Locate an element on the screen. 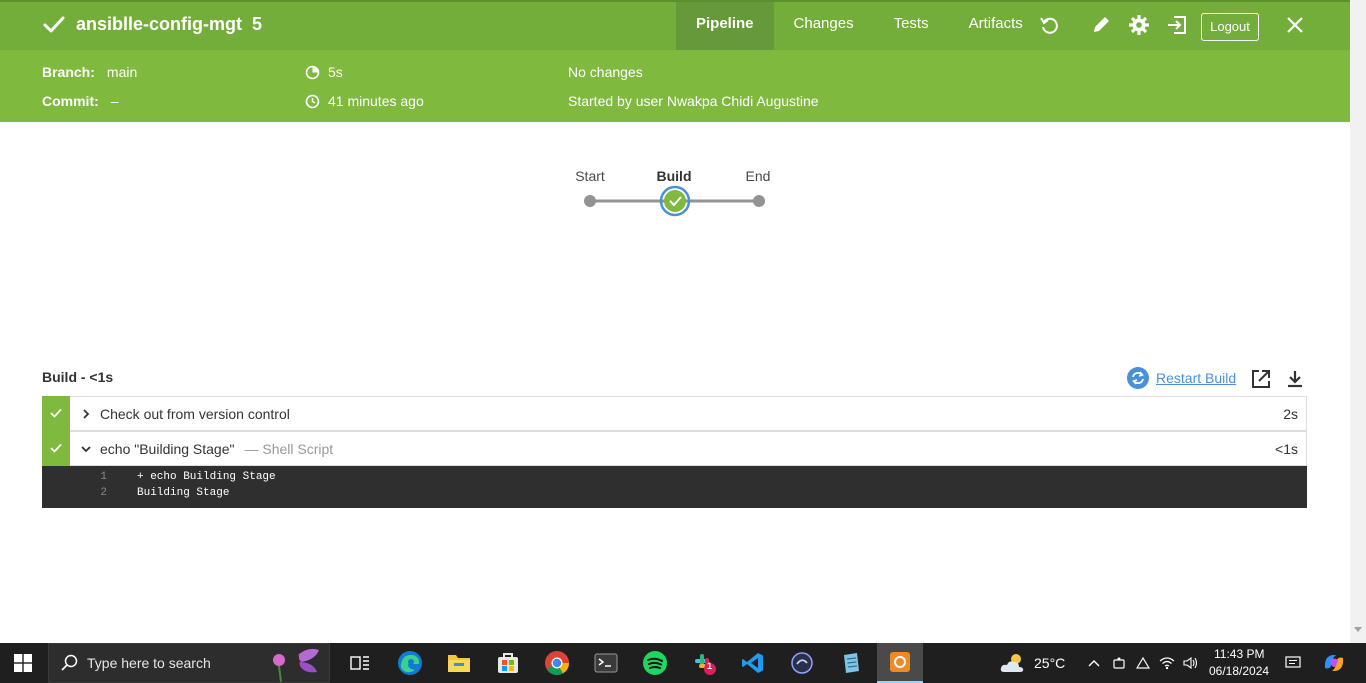  pipeline-graph: Start Build End is located at coordinates (680, 195).